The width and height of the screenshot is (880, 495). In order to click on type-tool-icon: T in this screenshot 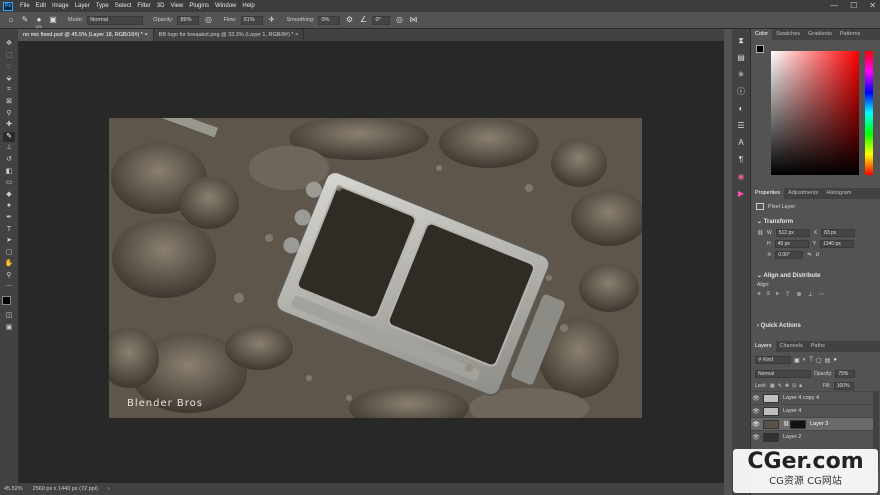, I will do `click(9, 230)`.